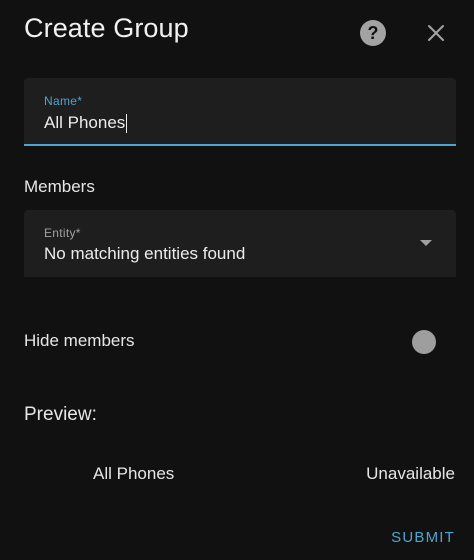 Image resolution: width=474 pixels, height=560 pixels. What do you see at coordinates (47, 473) in the screenshot?
I see `phone-icon` at bounding box center [47, 473].